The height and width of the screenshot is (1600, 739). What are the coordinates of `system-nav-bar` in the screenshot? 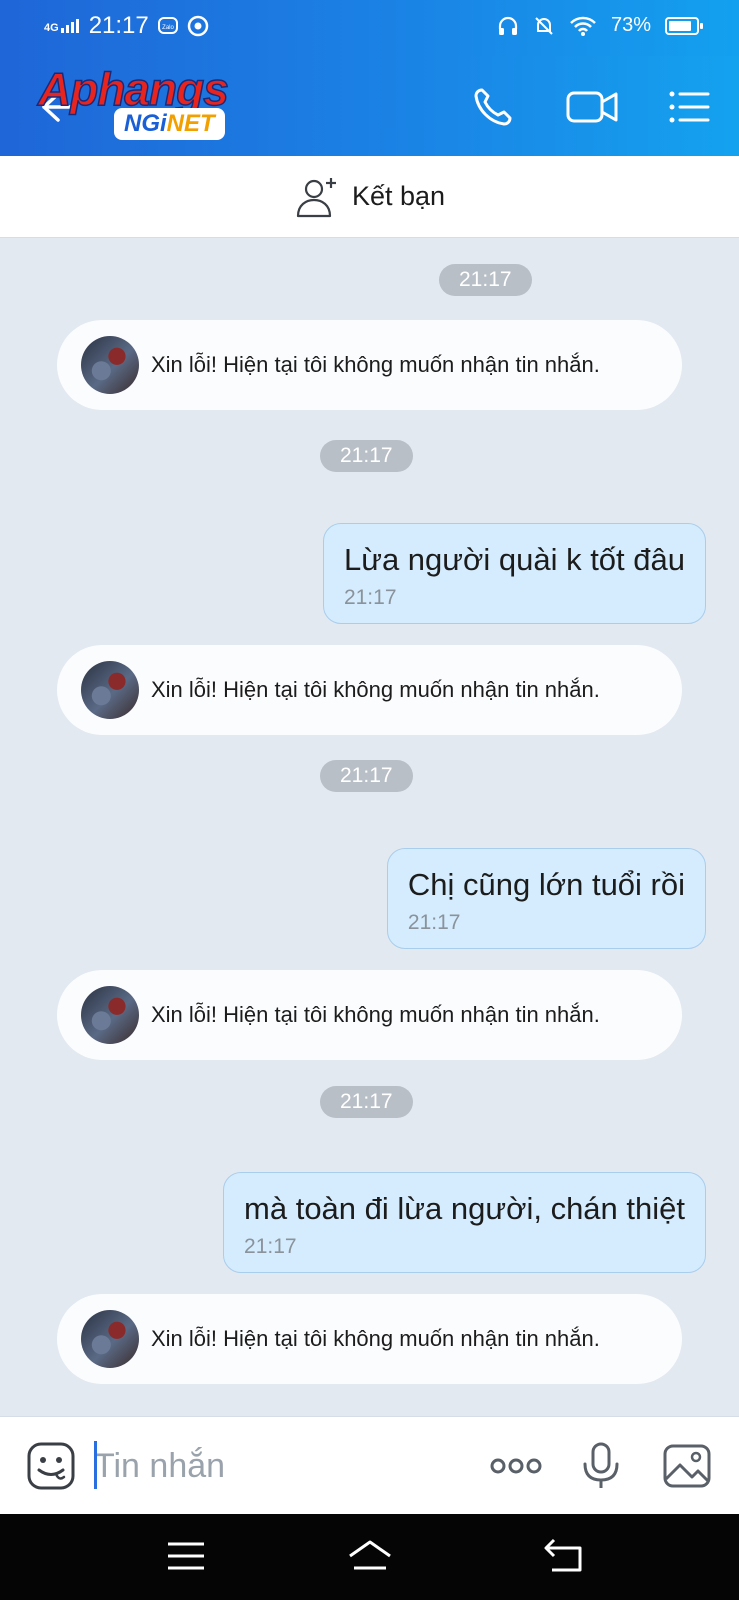 It's located at (369, 1557).